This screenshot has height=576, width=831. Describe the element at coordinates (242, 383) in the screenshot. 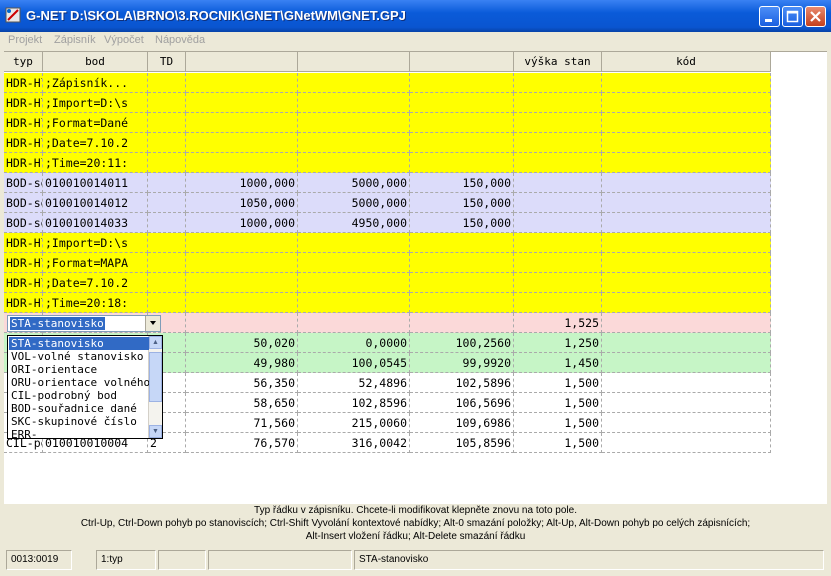

I see `table-cell-coord-y: 56,350` at that location.